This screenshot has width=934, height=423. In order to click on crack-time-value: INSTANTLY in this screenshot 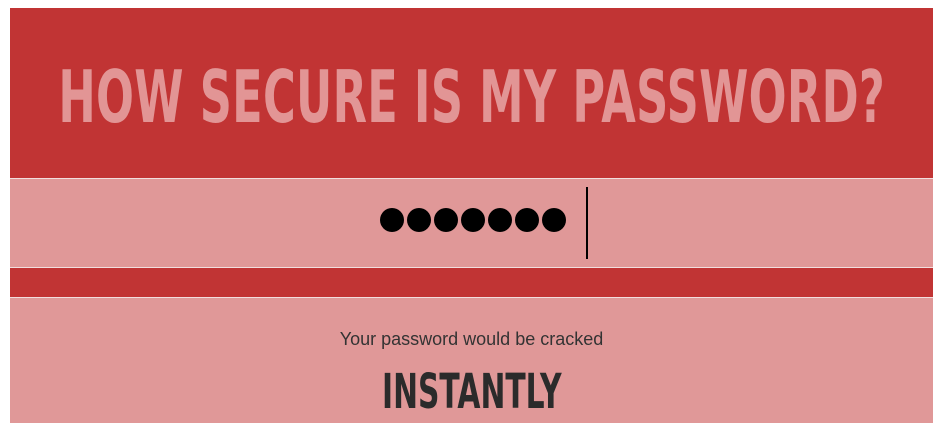, I will do `click(471, 392)`.